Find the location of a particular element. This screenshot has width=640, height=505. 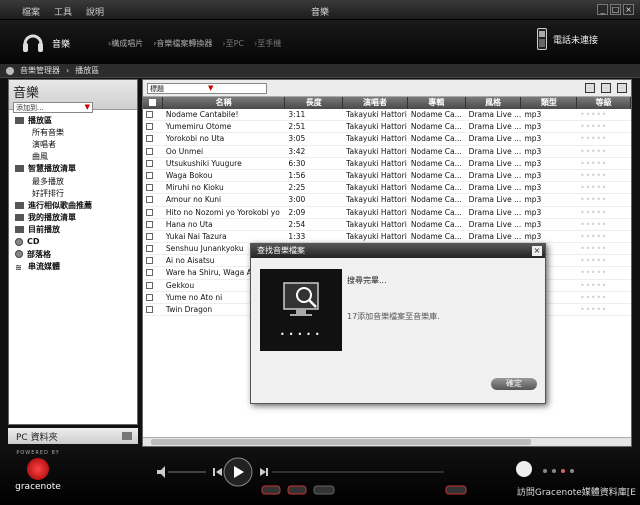

shuffle-icon is located at coordinates (297, 490).